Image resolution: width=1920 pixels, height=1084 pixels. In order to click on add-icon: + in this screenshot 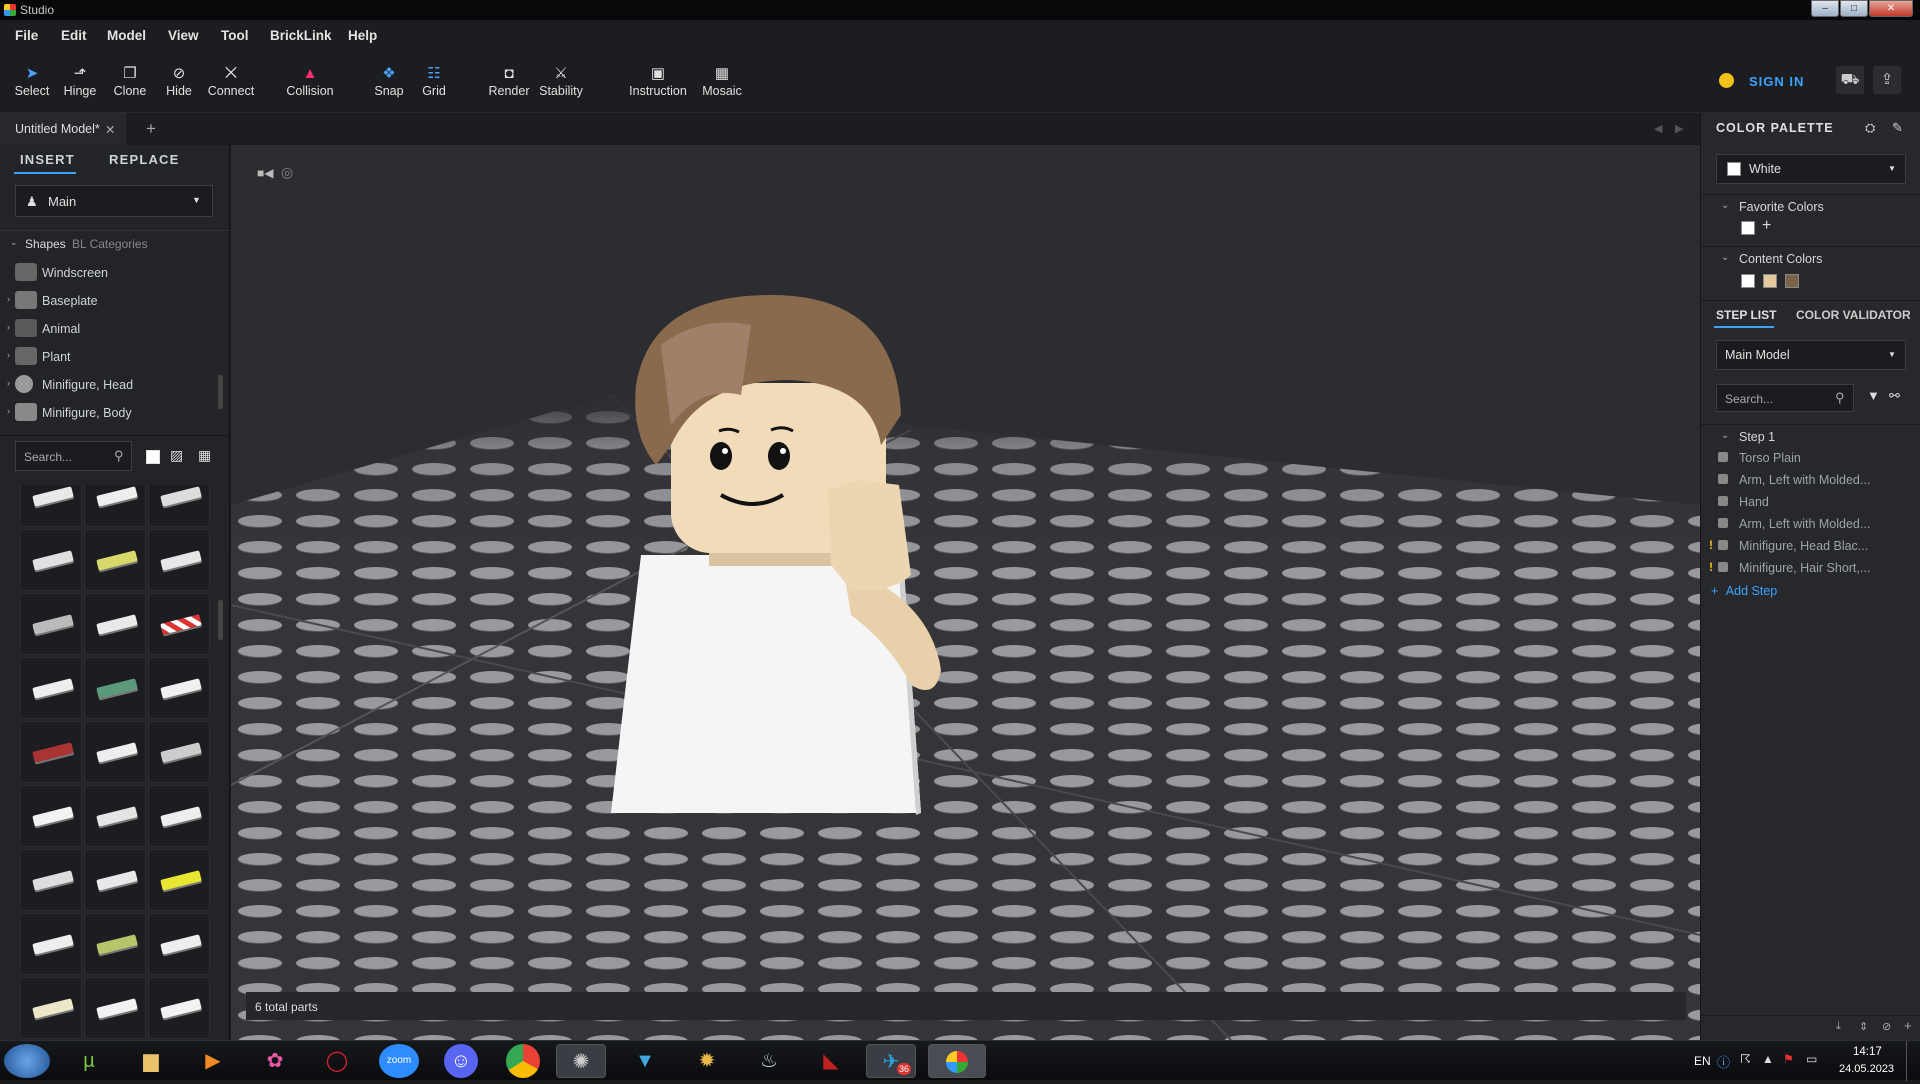, I will do `click(1908, 1025)`.